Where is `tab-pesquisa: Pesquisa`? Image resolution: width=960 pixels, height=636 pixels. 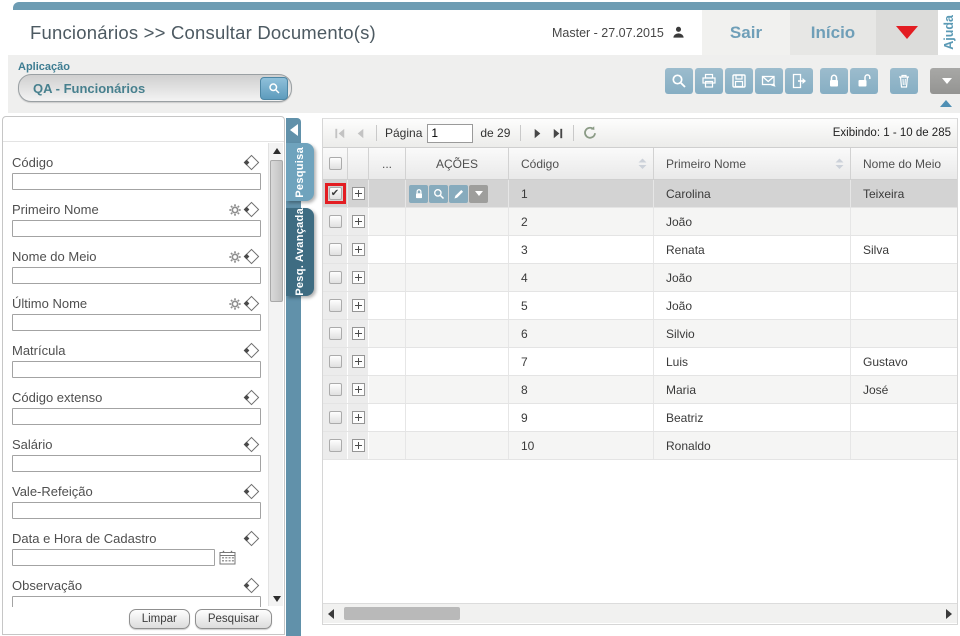
tab-pesquisa: Pesquisa is located at coordinates (300, 172).